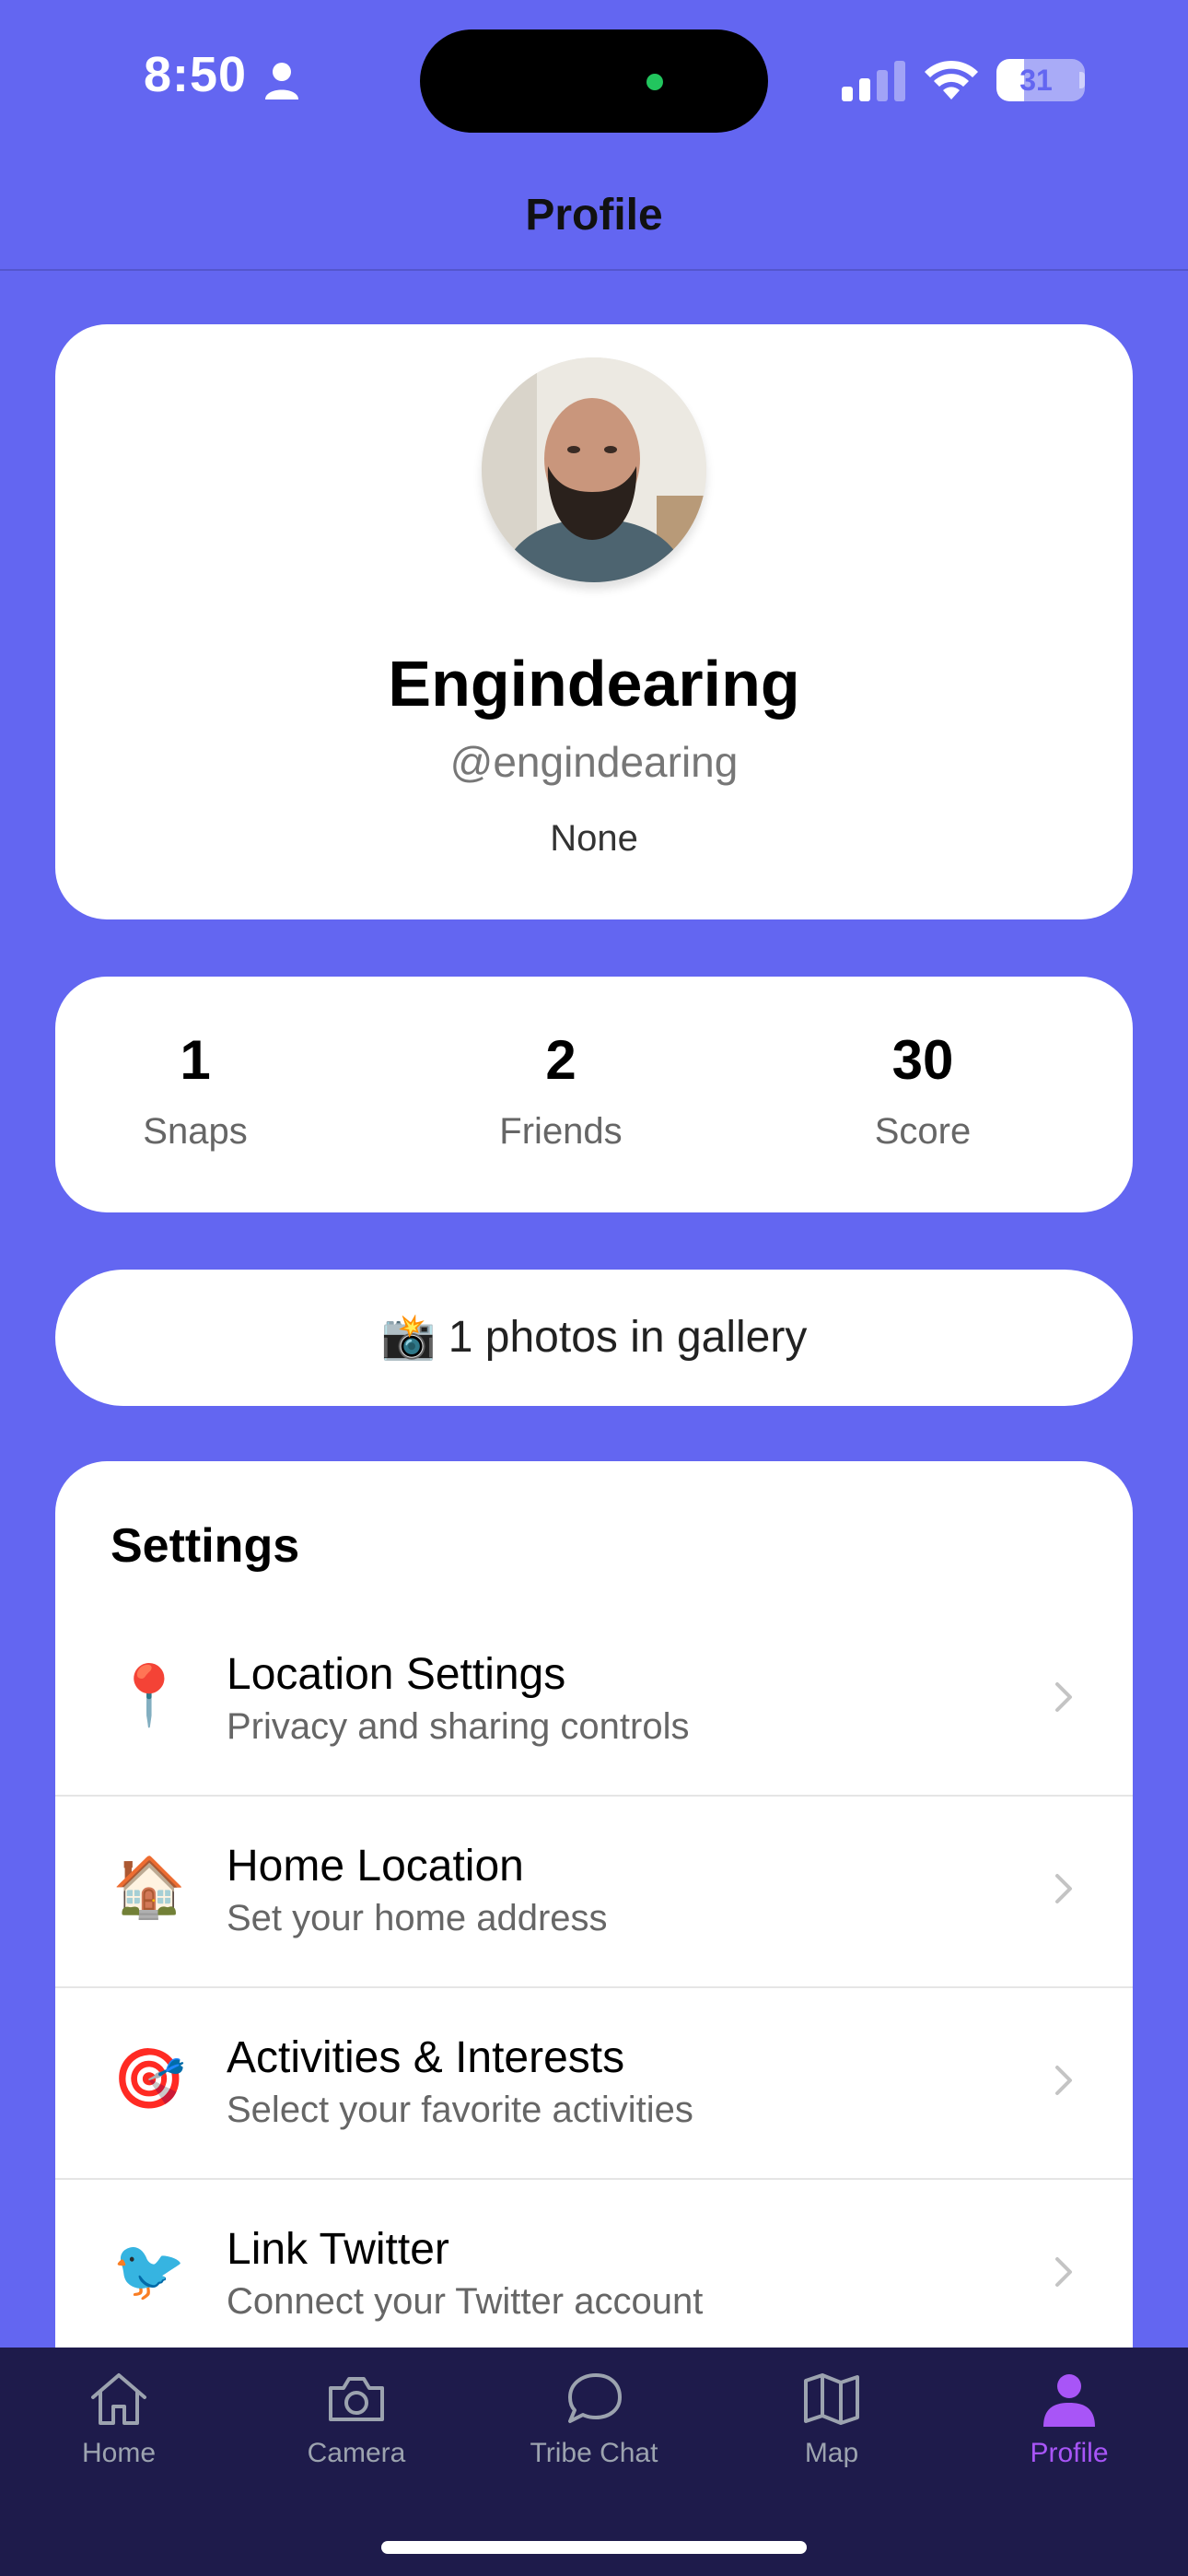  I want to click on stat-label: Score, so click(923, 1131).